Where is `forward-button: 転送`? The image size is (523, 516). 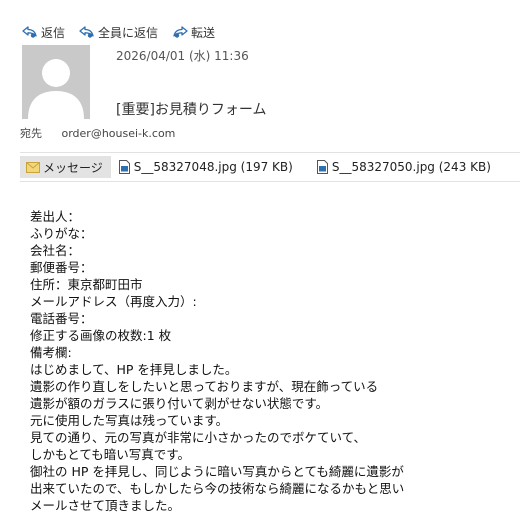 forward-button: 転送 is located at coordinates (193, 32).